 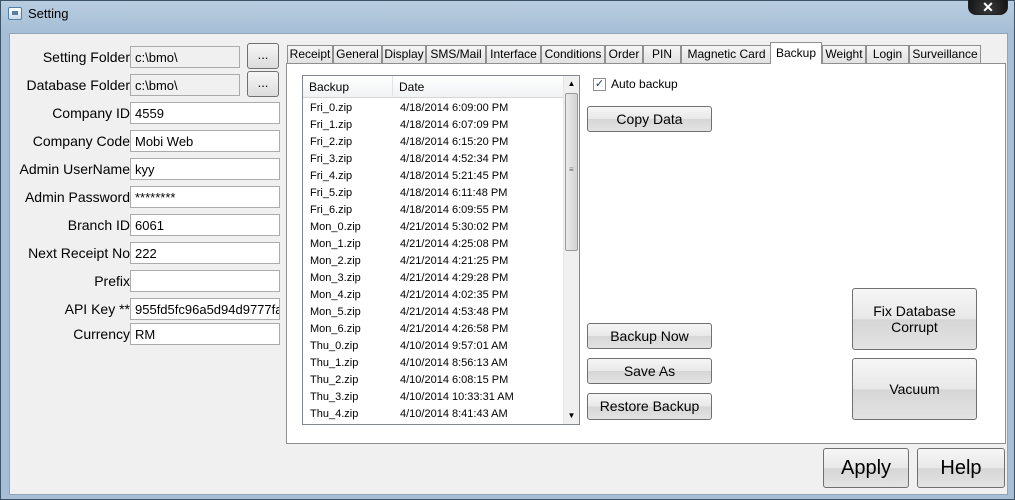 I want to click on help-button: Help, so click(x=961, y=468).